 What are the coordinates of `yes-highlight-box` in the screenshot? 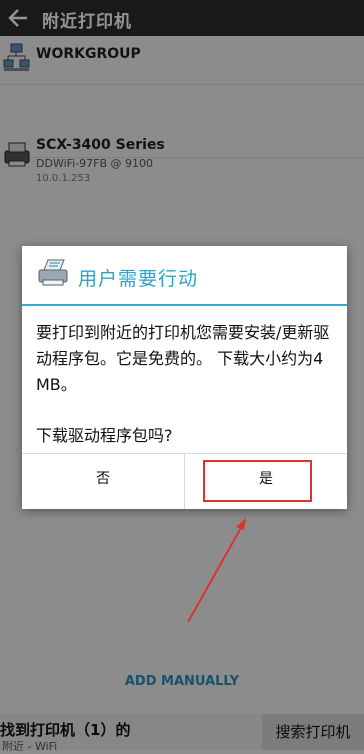 It's located at (257, 481).